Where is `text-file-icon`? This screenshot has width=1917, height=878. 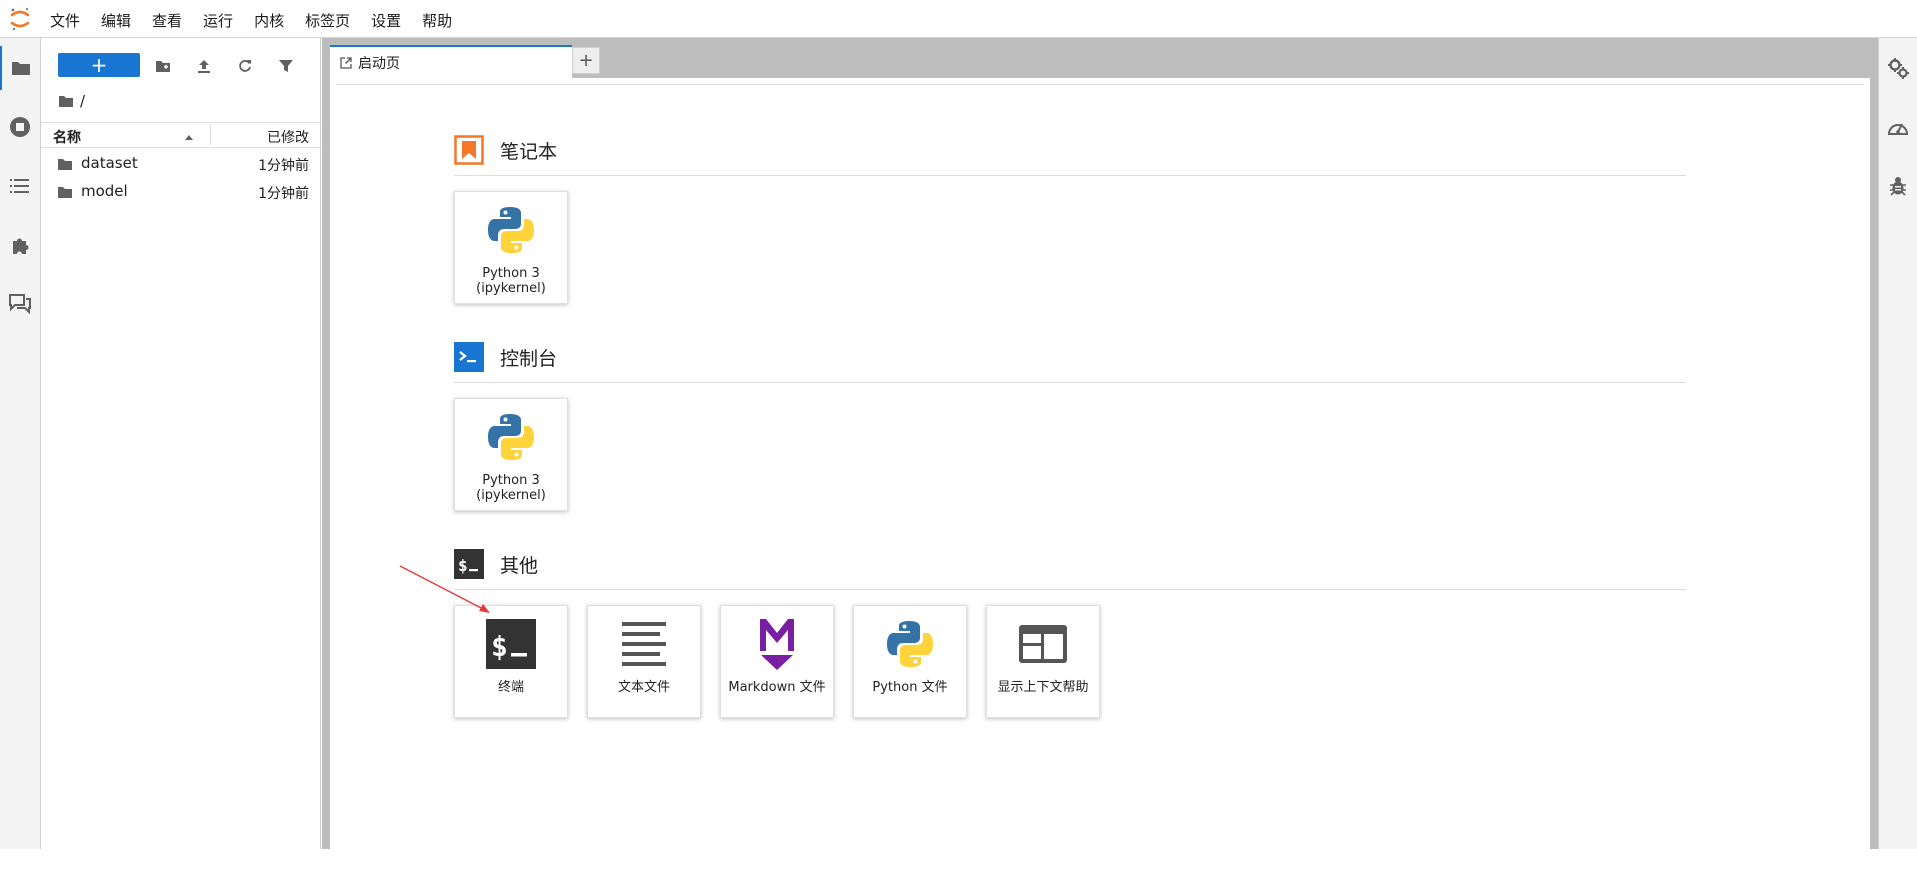
text-file-icon is located at coordinates (644, 644).